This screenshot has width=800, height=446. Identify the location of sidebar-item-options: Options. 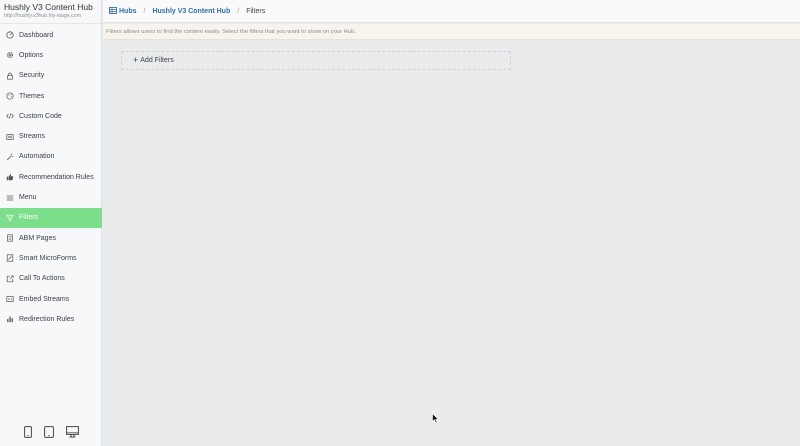
(51, 55).